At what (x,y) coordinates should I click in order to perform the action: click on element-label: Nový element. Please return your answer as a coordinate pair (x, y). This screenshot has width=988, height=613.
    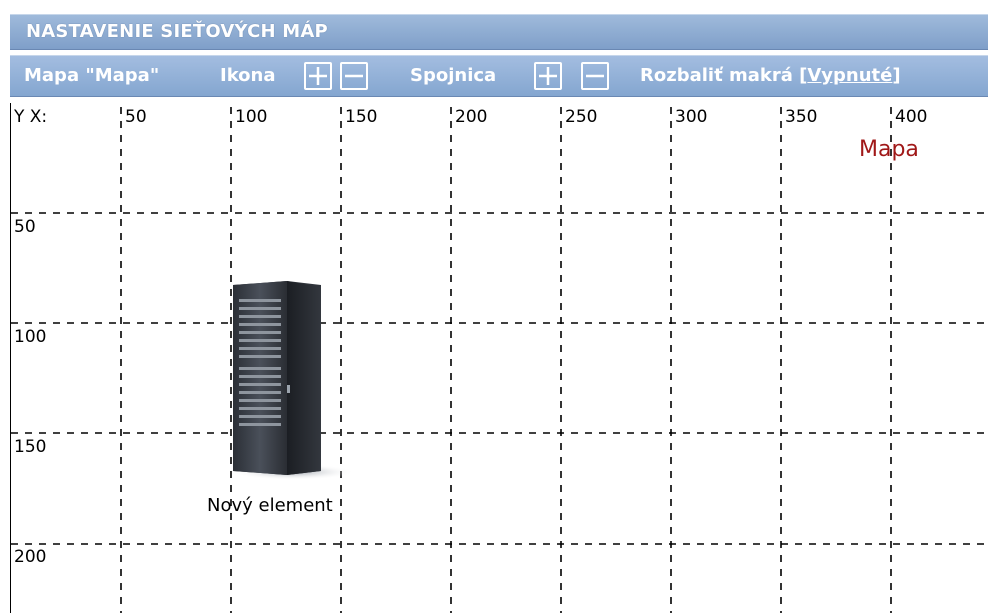
    Looking at the image, I should click on (270, 505).